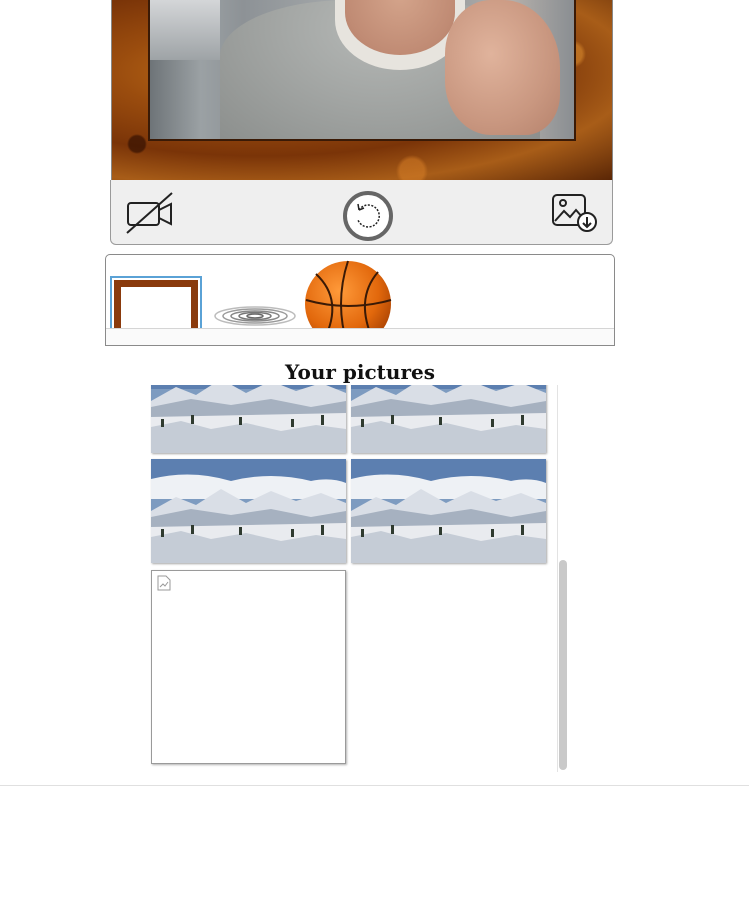 The image size is (749, 913). I want to click on person-hand, so click(502, 67).